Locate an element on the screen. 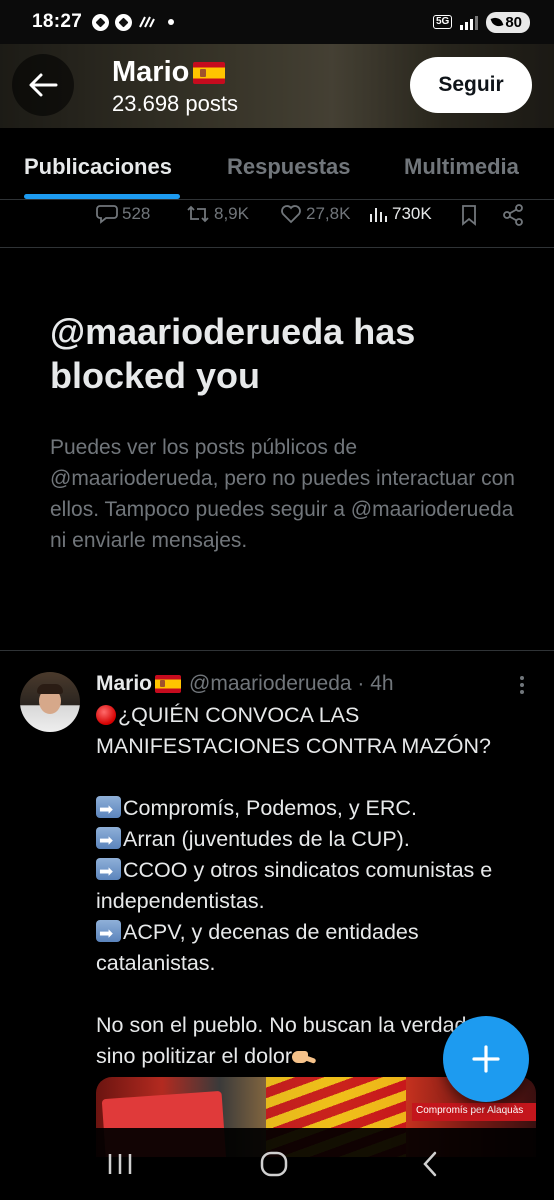 The width and height of the screenshot is (554, 1200). profile-name-text: Mario is located at coordinates (151, 72).